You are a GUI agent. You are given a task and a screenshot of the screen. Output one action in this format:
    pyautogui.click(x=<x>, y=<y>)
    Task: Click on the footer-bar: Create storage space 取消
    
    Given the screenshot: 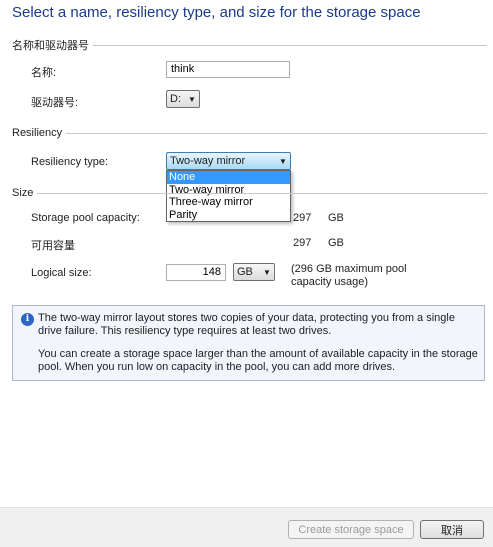 What is the action you would take?
    pyautogui.click(x=246, y=527)
    